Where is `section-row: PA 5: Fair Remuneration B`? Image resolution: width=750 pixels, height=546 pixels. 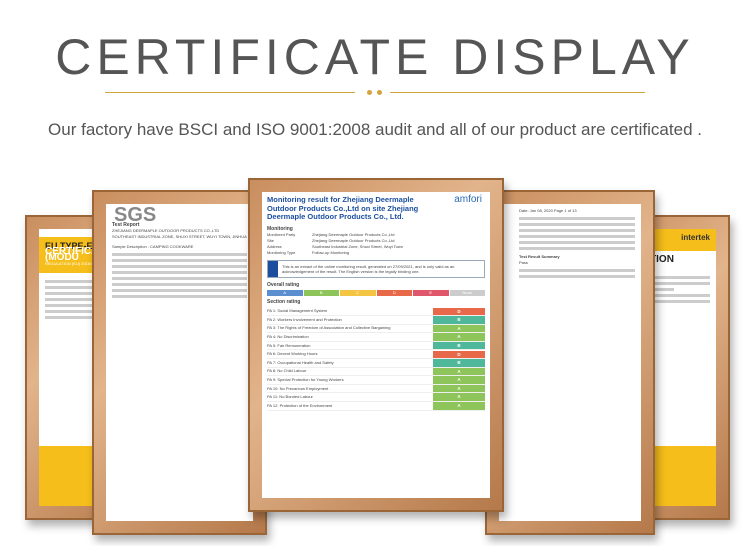
section-row: PA 5: Fair Remuneration B is located at coordinates (376, 346).